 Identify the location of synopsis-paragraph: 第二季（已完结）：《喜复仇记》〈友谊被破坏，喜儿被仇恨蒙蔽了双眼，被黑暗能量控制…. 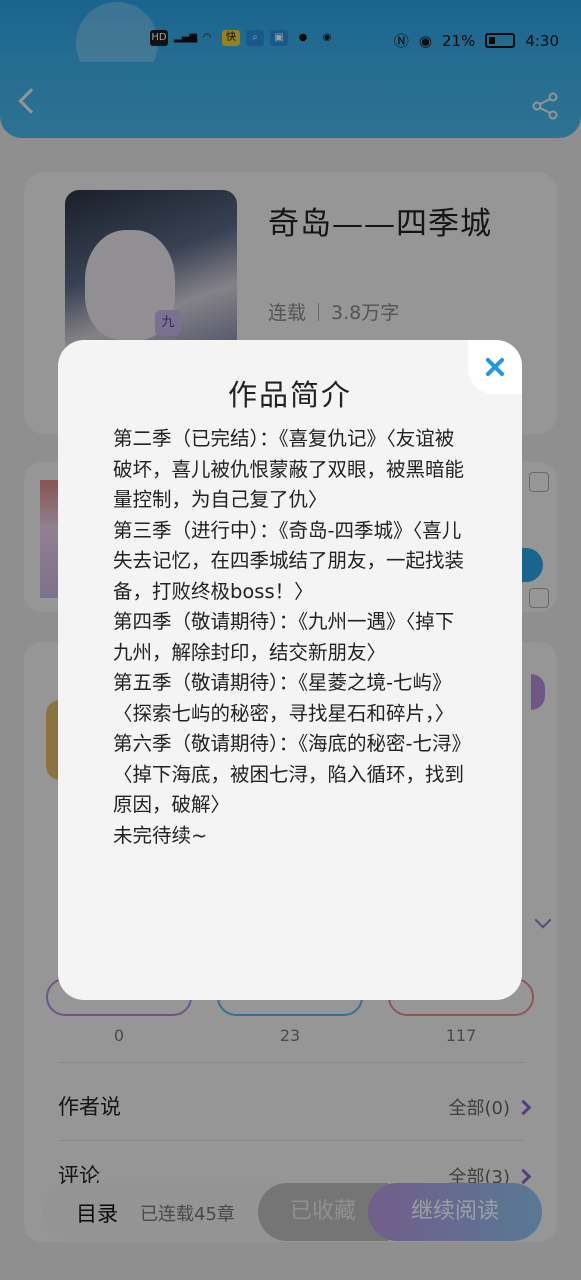
(289, 469).